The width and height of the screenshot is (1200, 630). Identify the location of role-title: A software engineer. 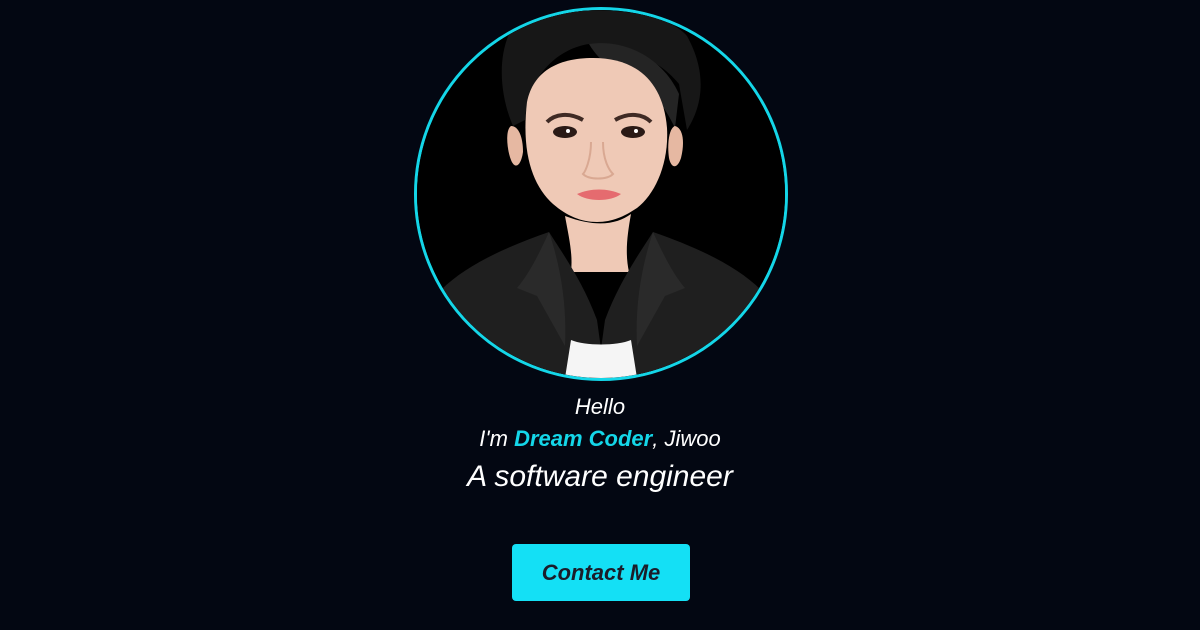
(600, 476).